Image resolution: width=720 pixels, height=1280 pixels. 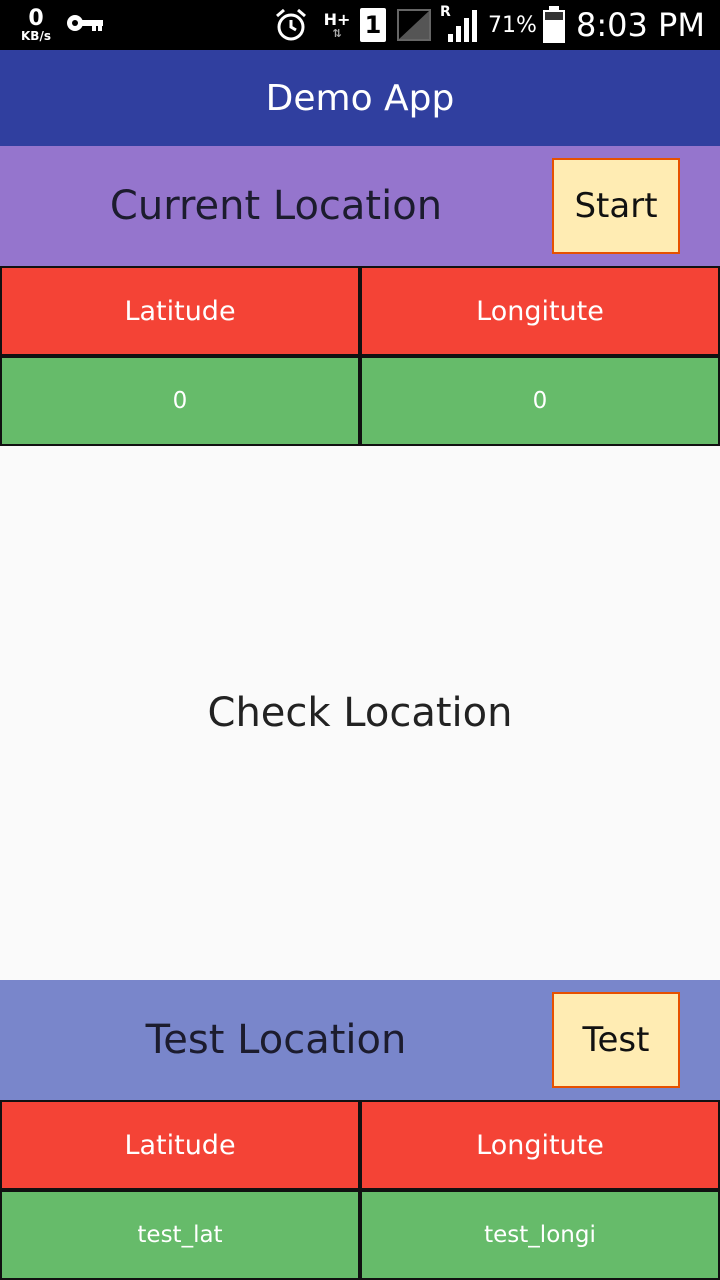 I want to click on clock-time: 8:03 PM, so click(x=640, y=25).